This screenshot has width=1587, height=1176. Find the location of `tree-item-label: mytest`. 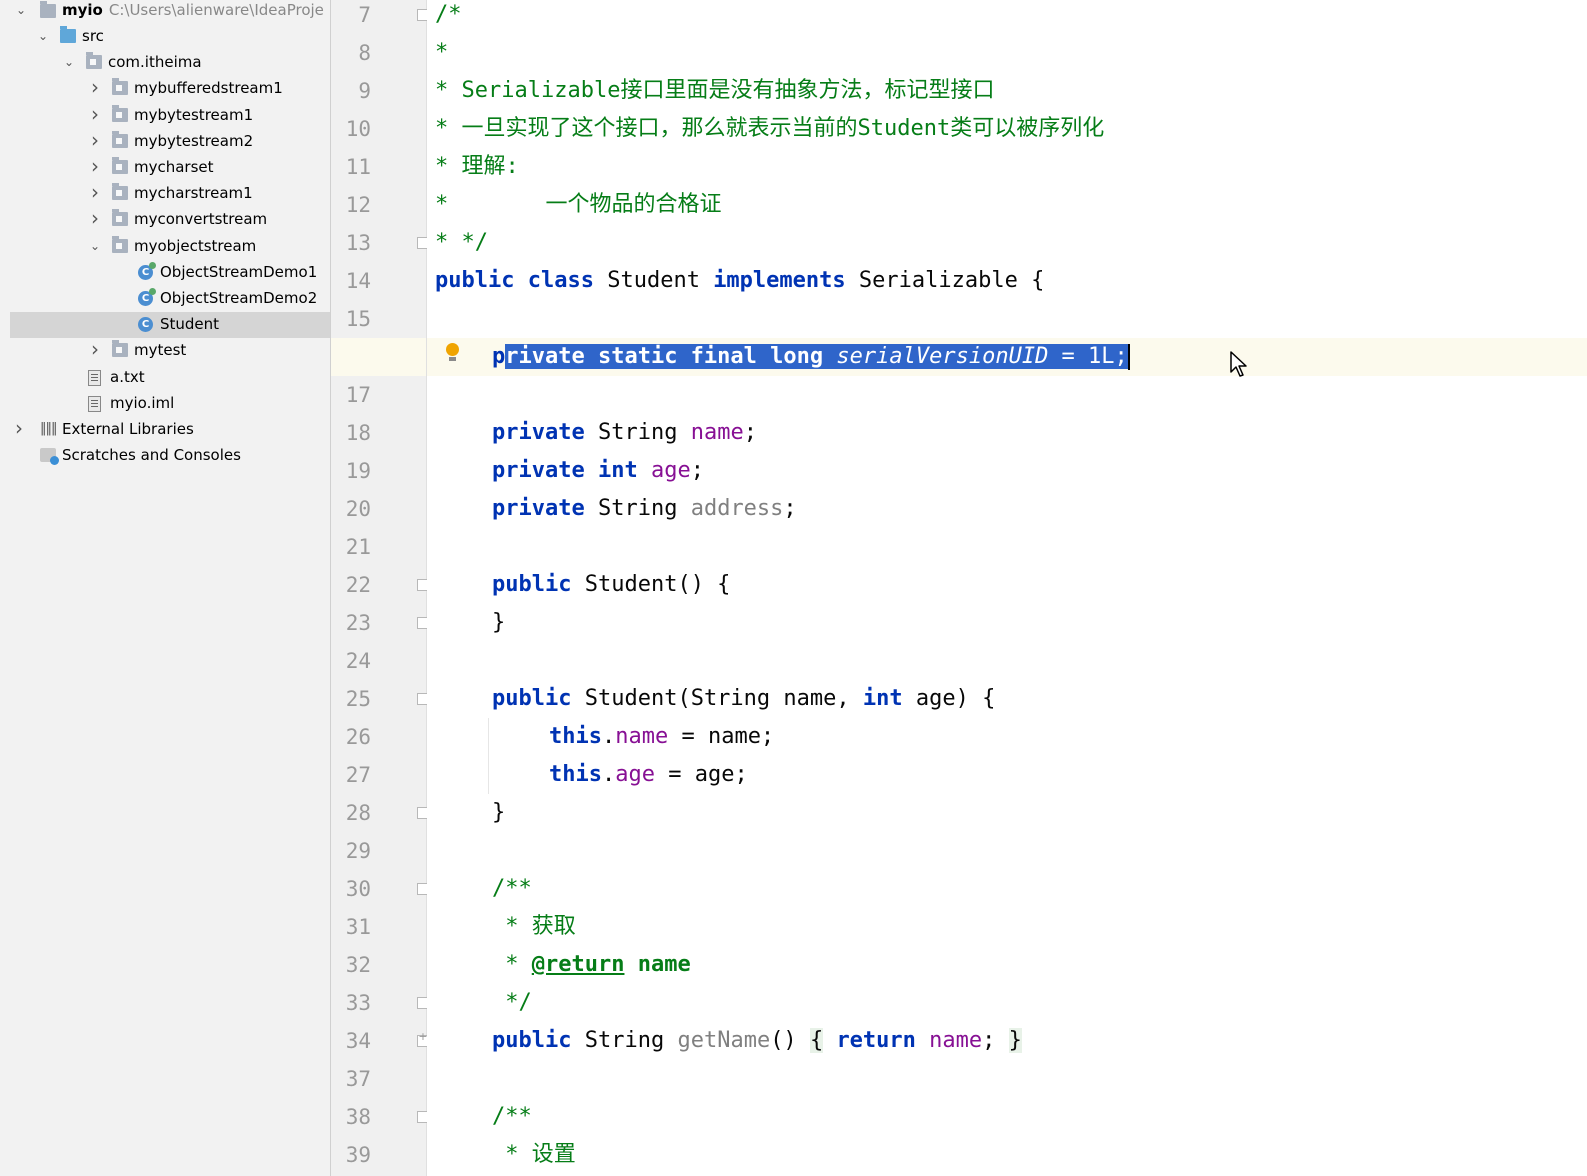

tree-item-label: mytest is located at coordinates (160, 350).